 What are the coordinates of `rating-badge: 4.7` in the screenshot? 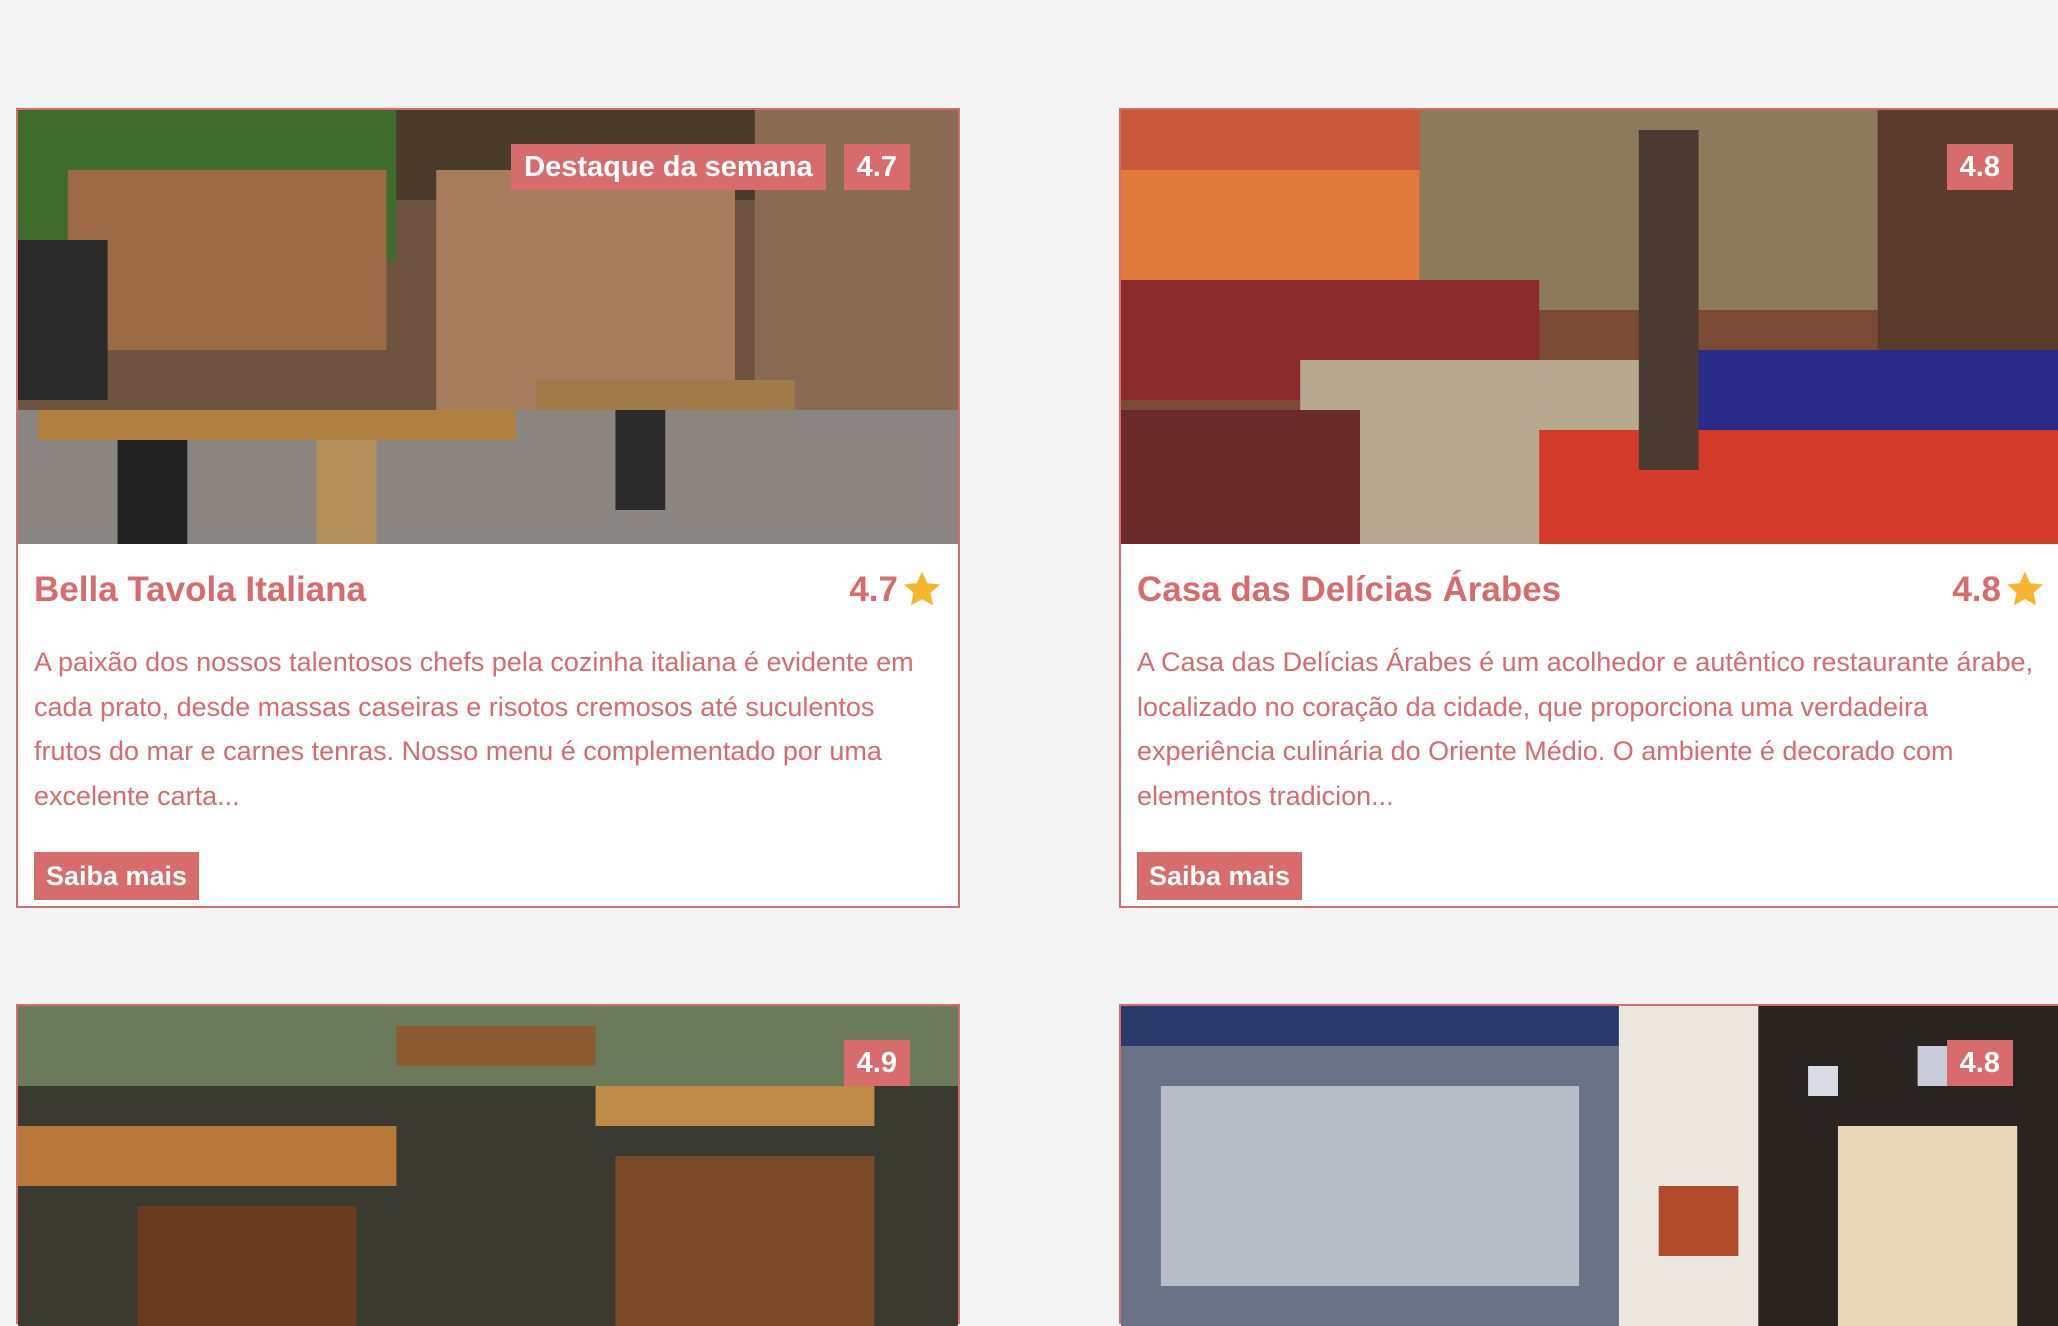 It's located at (876, 167).